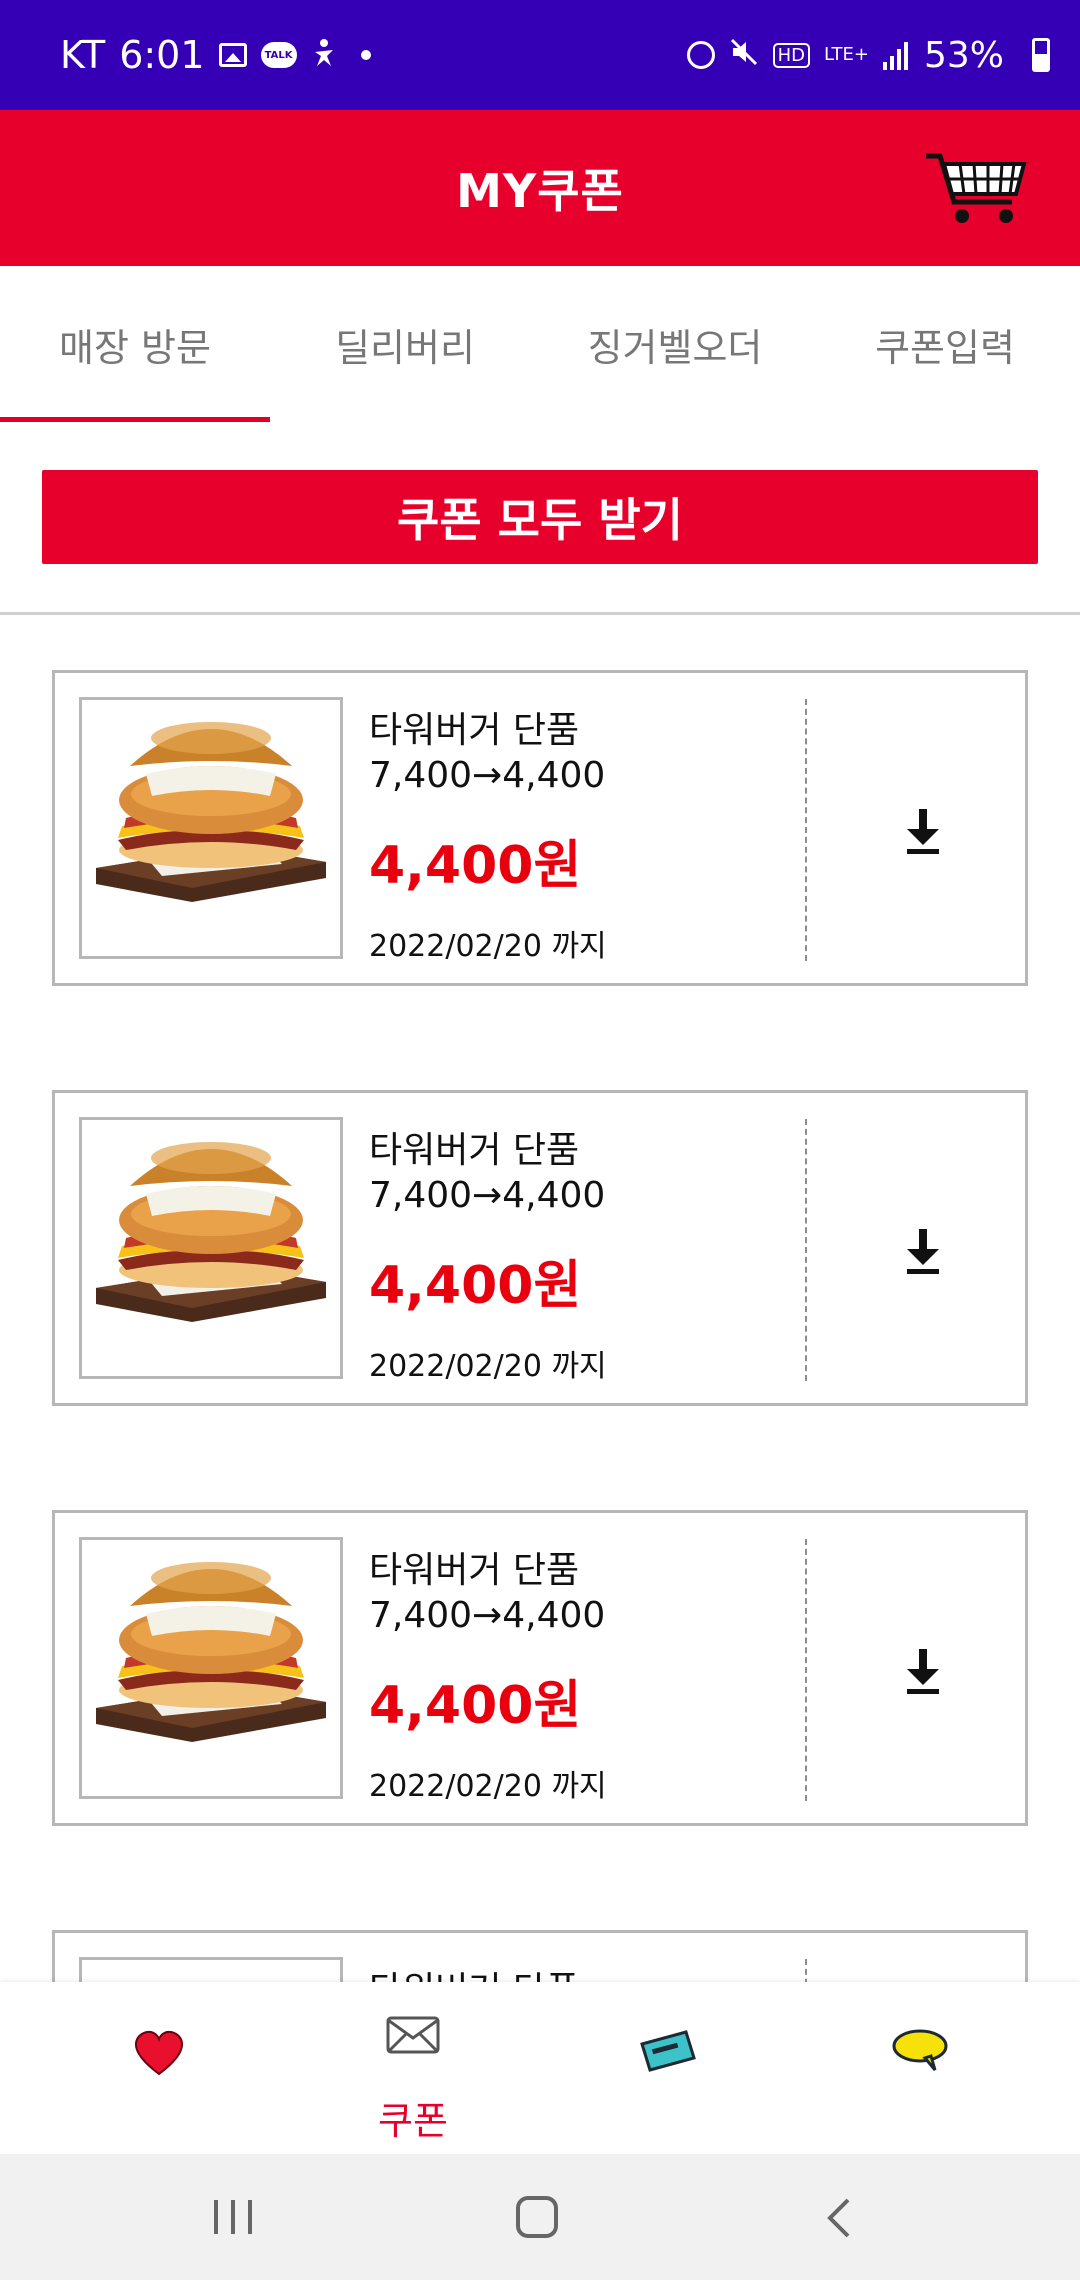 This screenshot has height=2280, width=1080. I want to click on cart-icon, so click(976, 188).